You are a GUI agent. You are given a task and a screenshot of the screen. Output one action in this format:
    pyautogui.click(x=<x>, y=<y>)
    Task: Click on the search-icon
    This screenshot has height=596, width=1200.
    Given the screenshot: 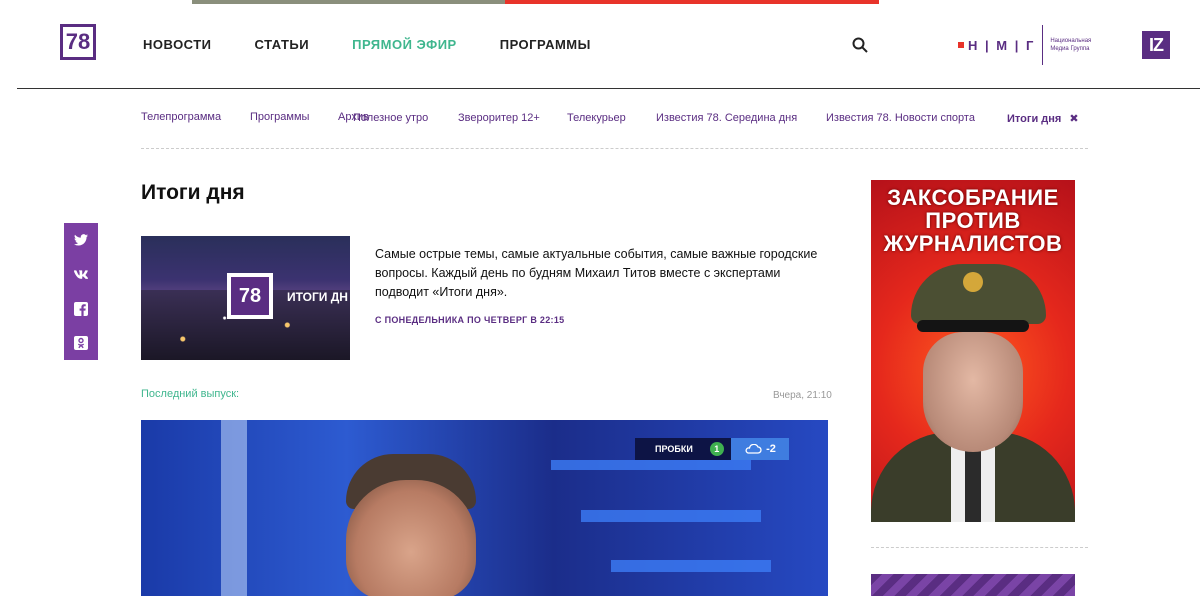 What is the action you would take?
    pyautogui.click(x=860, y=45)
    